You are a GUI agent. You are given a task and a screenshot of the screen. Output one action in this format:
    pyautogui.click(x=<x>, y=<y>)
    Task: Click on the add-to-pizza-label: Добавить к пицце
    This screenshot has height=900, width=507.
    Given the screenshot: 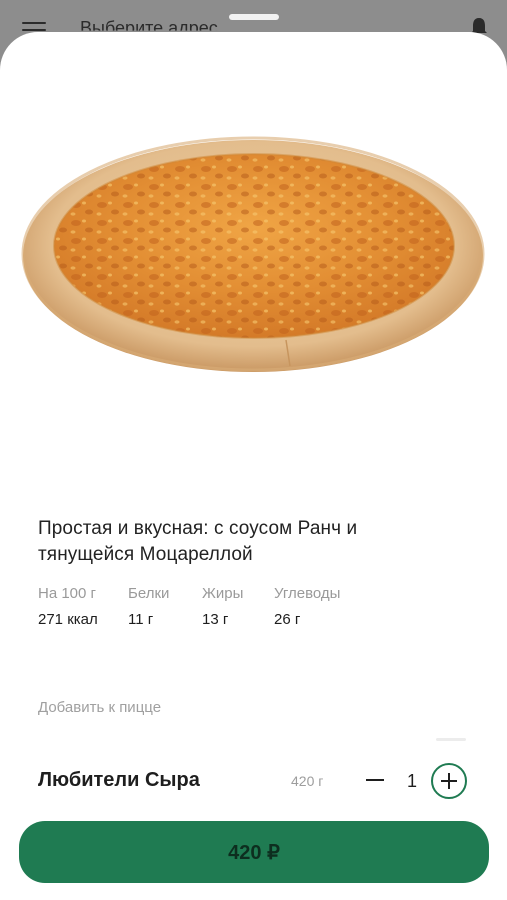 What is the action you would take?
    pyautogui.click(x=100, y=707)
    